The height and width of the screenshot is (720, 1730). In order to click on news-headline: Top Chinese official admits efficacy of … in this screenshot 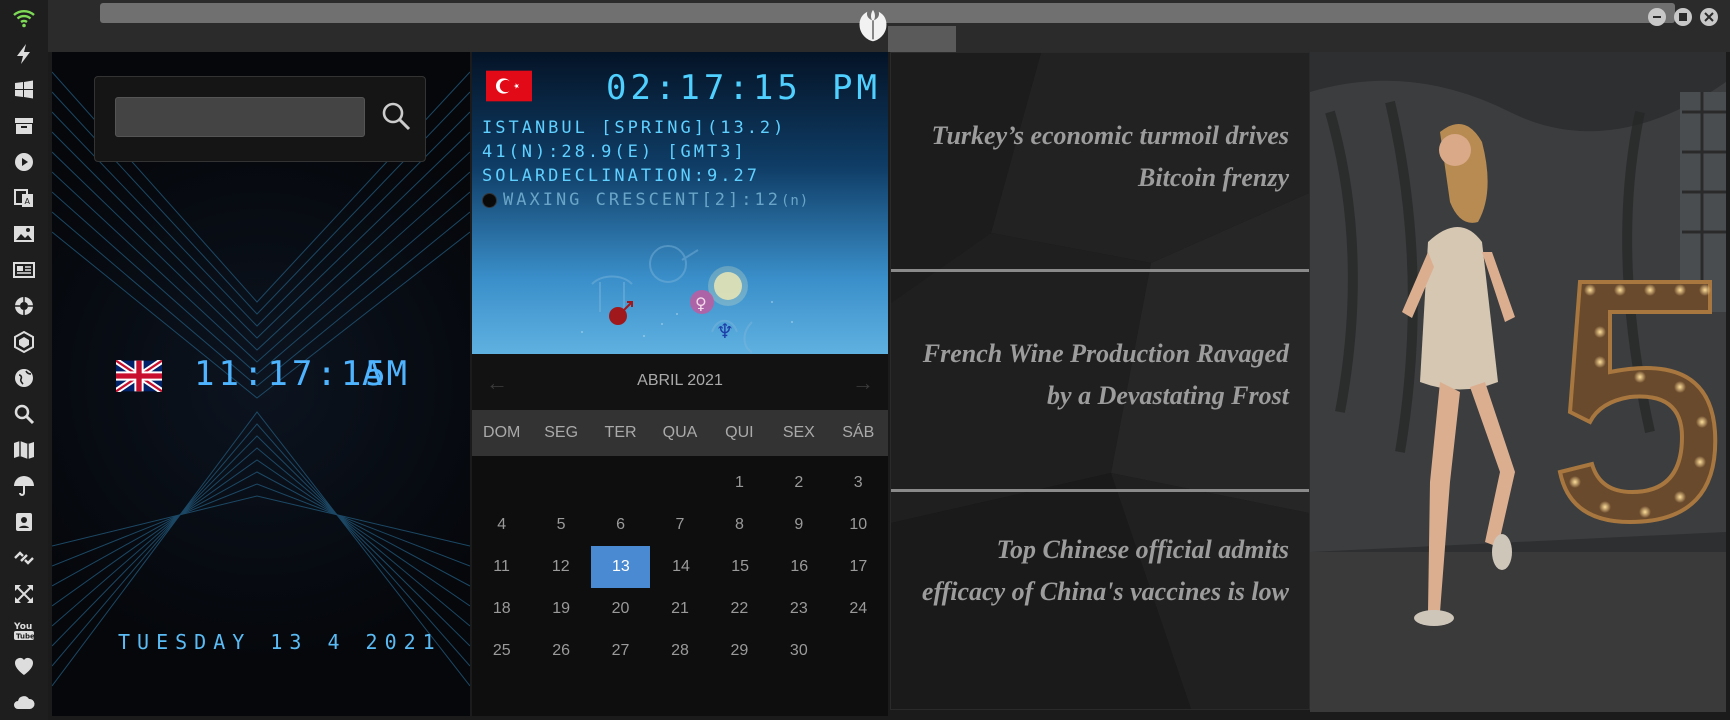, I will do `click(1100, 571)`.